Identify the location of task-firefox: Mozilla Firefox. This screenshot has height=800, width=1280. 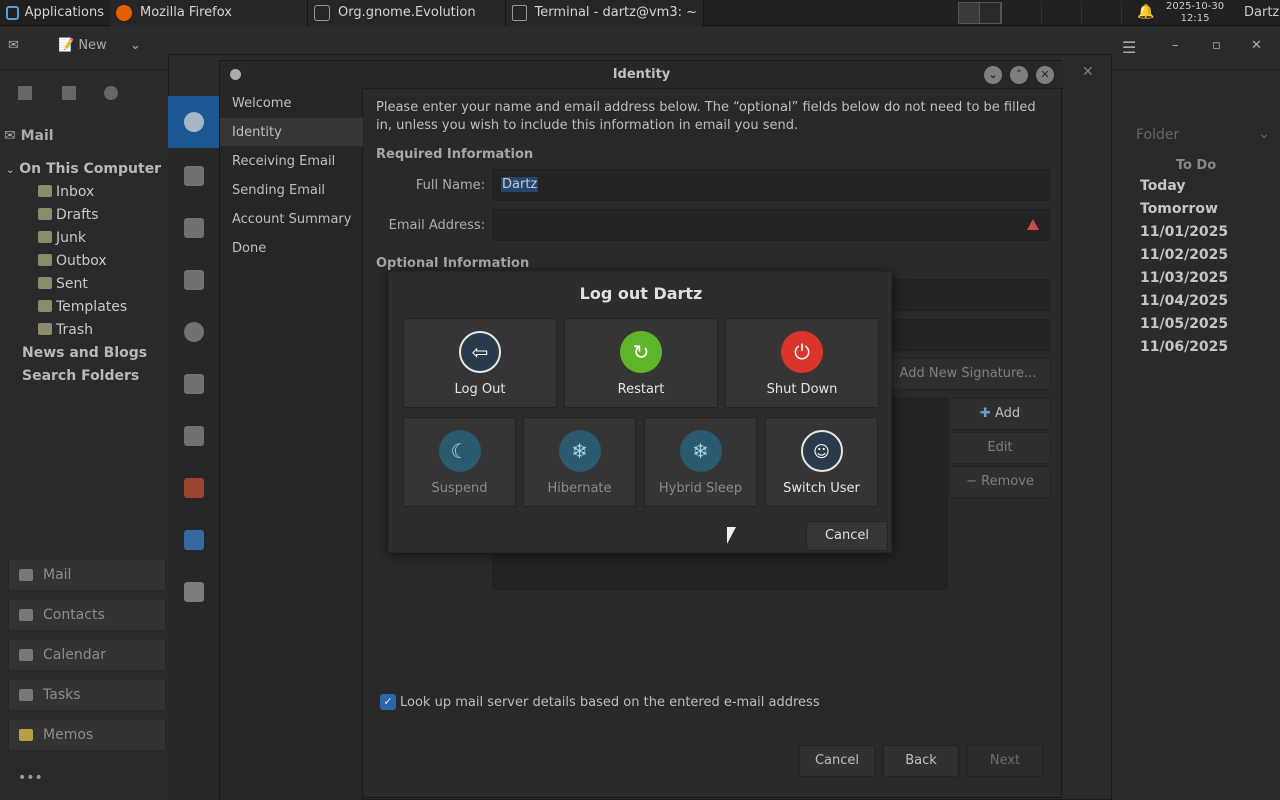
(209, 13).